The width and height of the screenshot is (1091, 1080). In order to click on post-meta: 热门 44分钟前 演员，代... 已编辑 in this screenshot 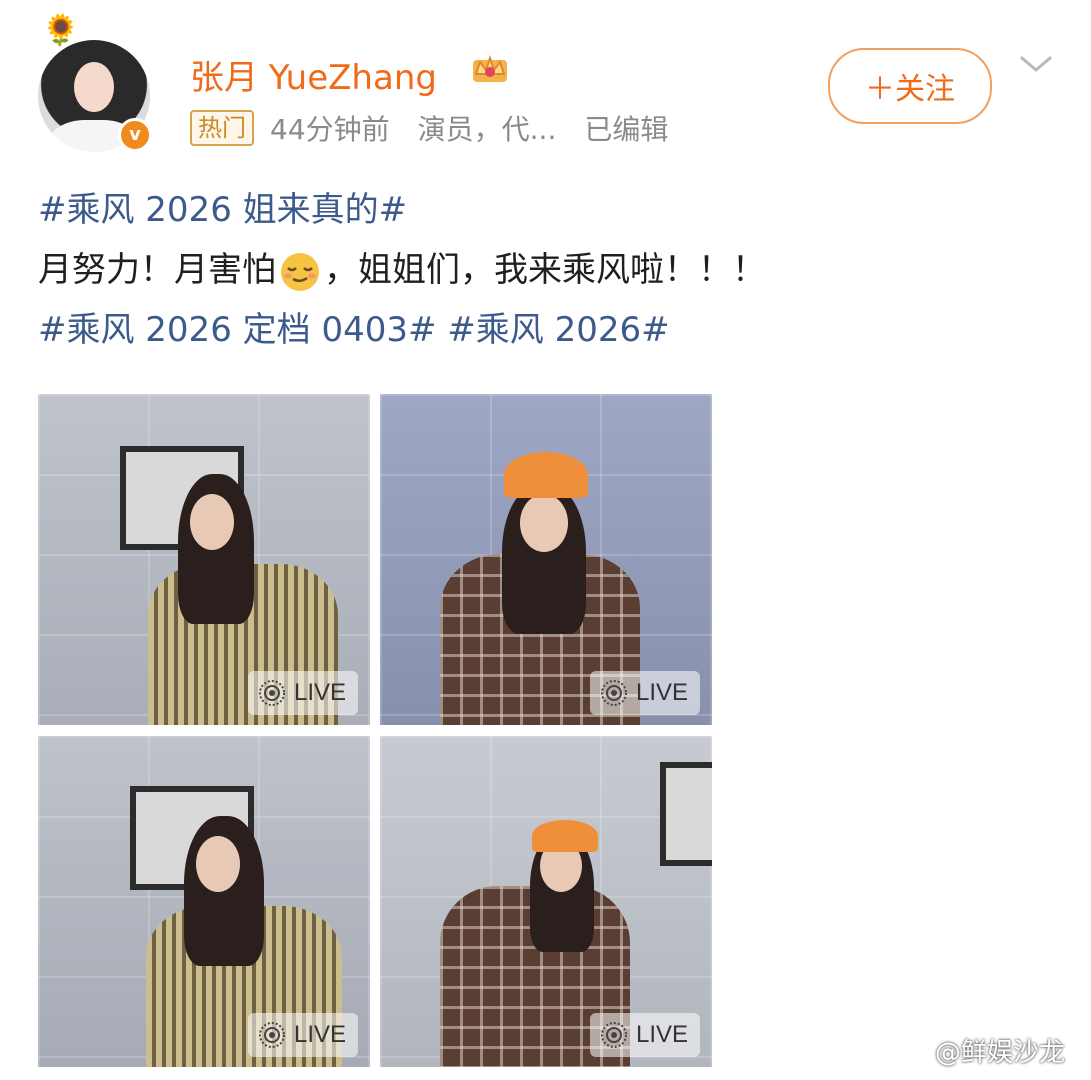, I will do `click(429, 128)`.